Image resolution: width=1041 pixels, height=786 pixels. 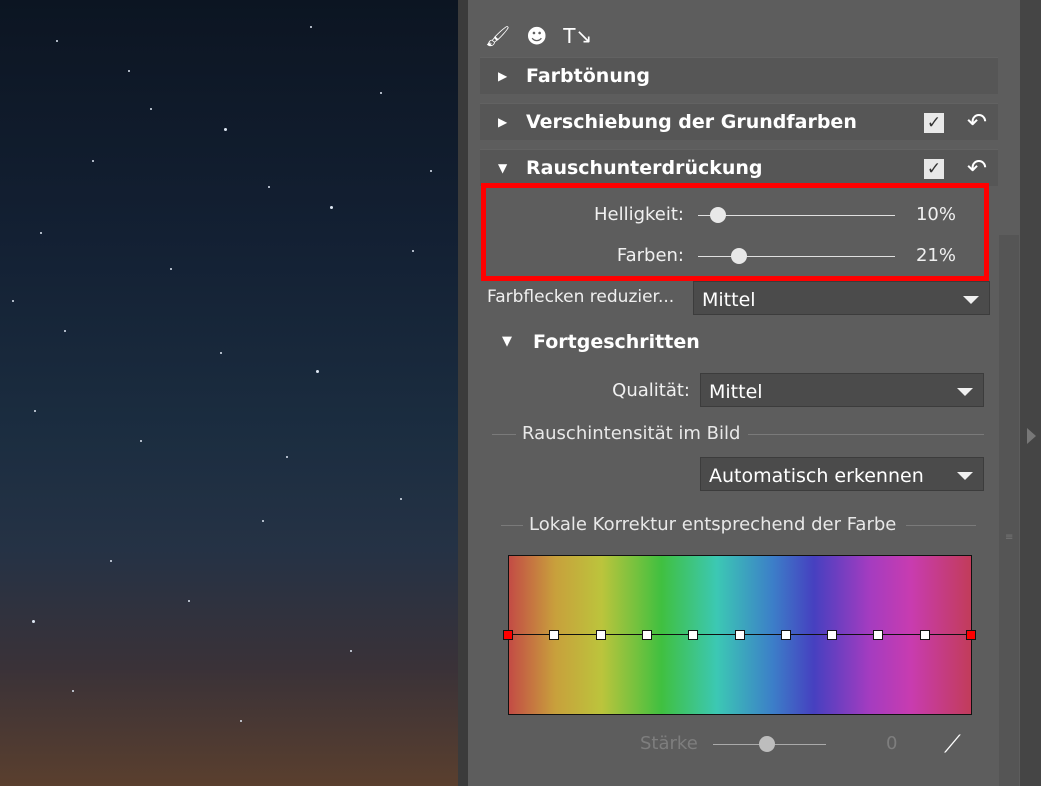 What do you see at coordinates (816, 476) in the screenshot?
I see `dropdown-value: Automatisch erkennen` at bounding box center [816, 476].